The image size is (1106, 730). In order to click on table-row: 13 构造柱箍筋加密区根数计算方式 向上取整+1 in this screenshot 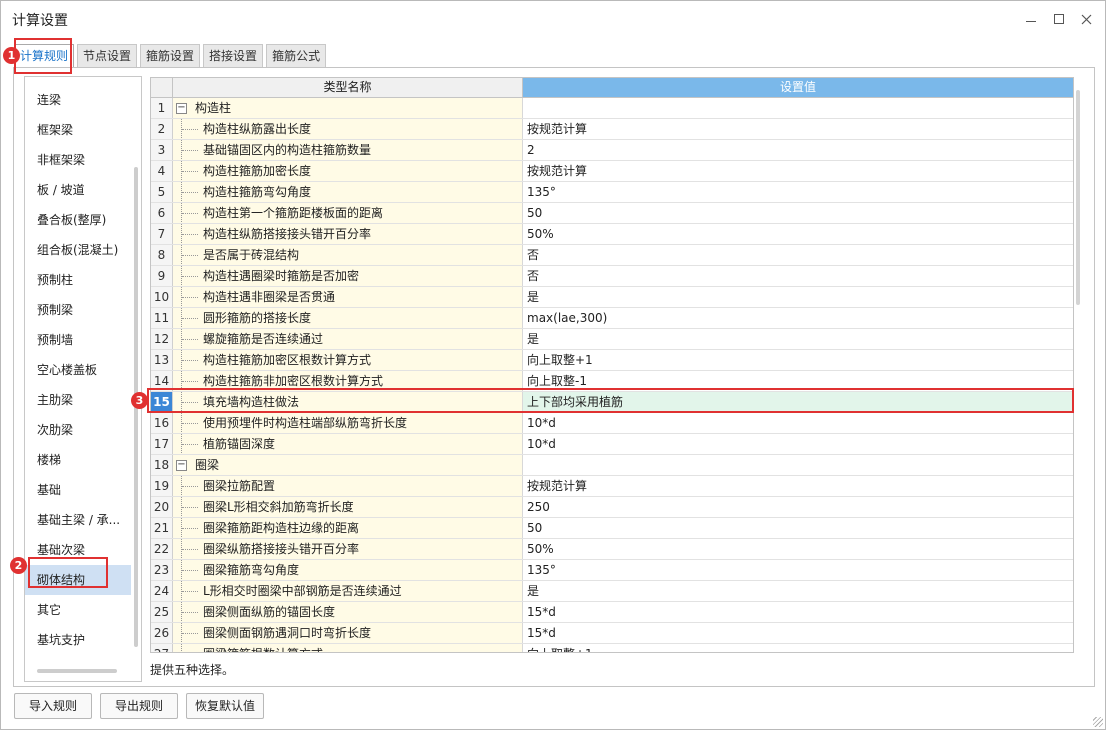, I will do `click(612, 360)`.